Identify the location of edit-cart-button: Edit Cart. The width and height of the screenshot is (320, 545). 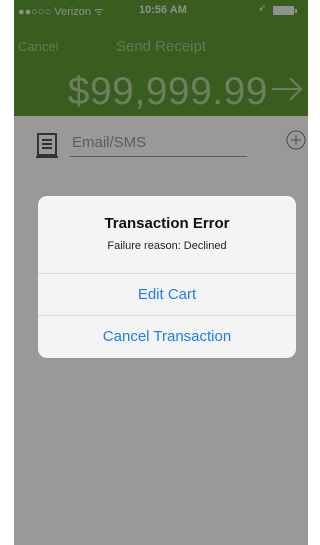
(167, 294).